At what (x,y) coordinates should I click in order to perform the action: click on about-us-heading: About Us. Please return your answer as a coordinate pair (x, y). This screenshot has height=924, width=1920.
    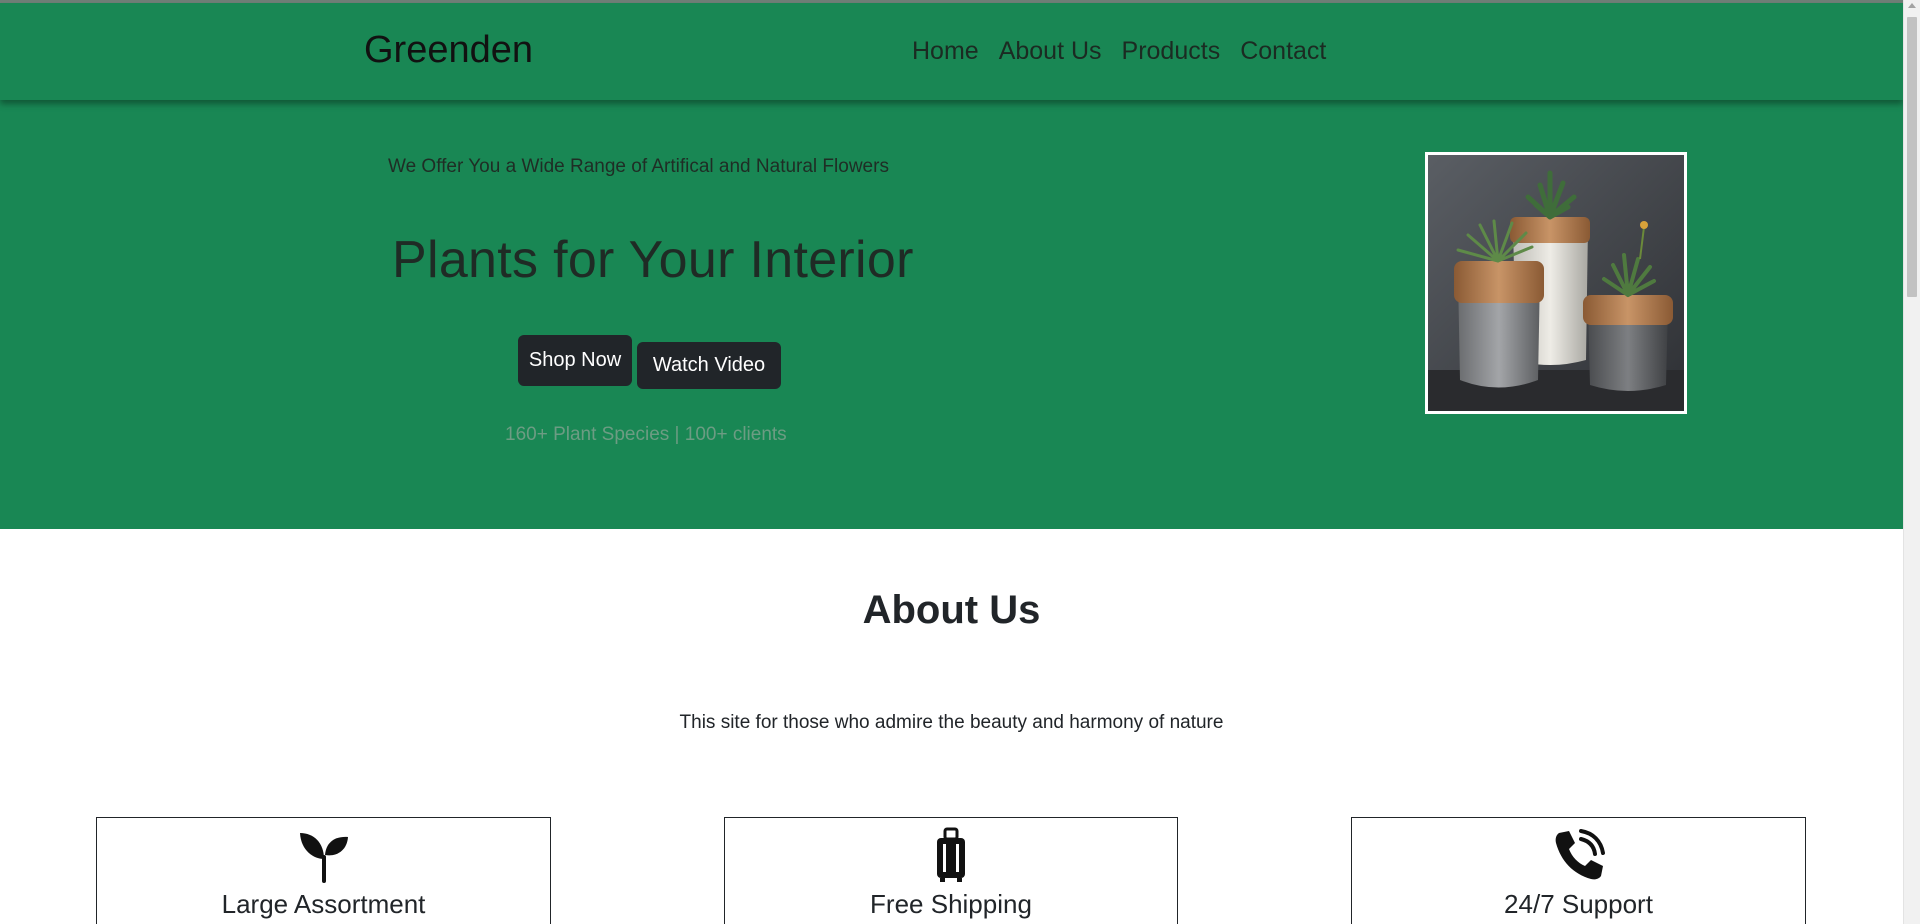
    Looking at the image, I should click on (951, 610).